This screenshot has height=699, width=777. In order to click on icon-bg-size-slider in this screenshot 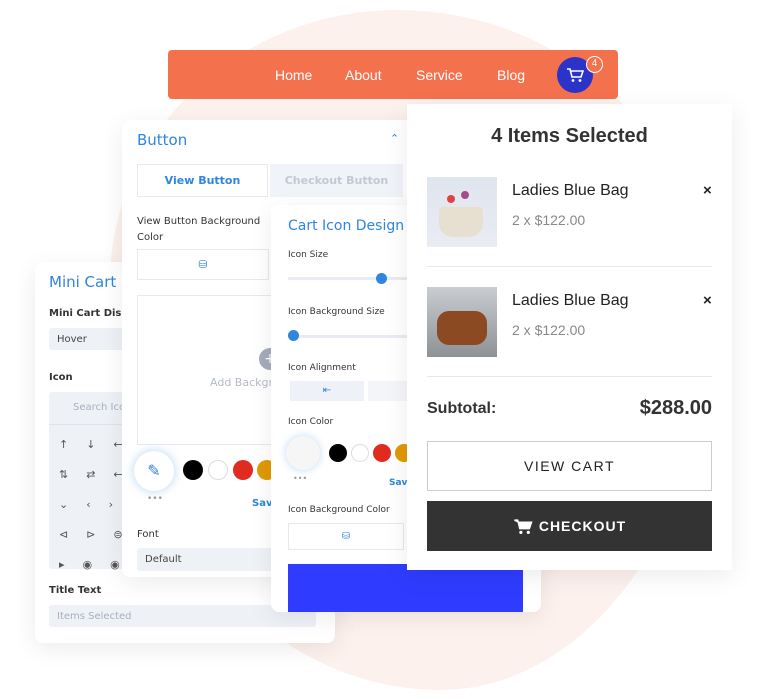, I will do `click(348, 336)`.